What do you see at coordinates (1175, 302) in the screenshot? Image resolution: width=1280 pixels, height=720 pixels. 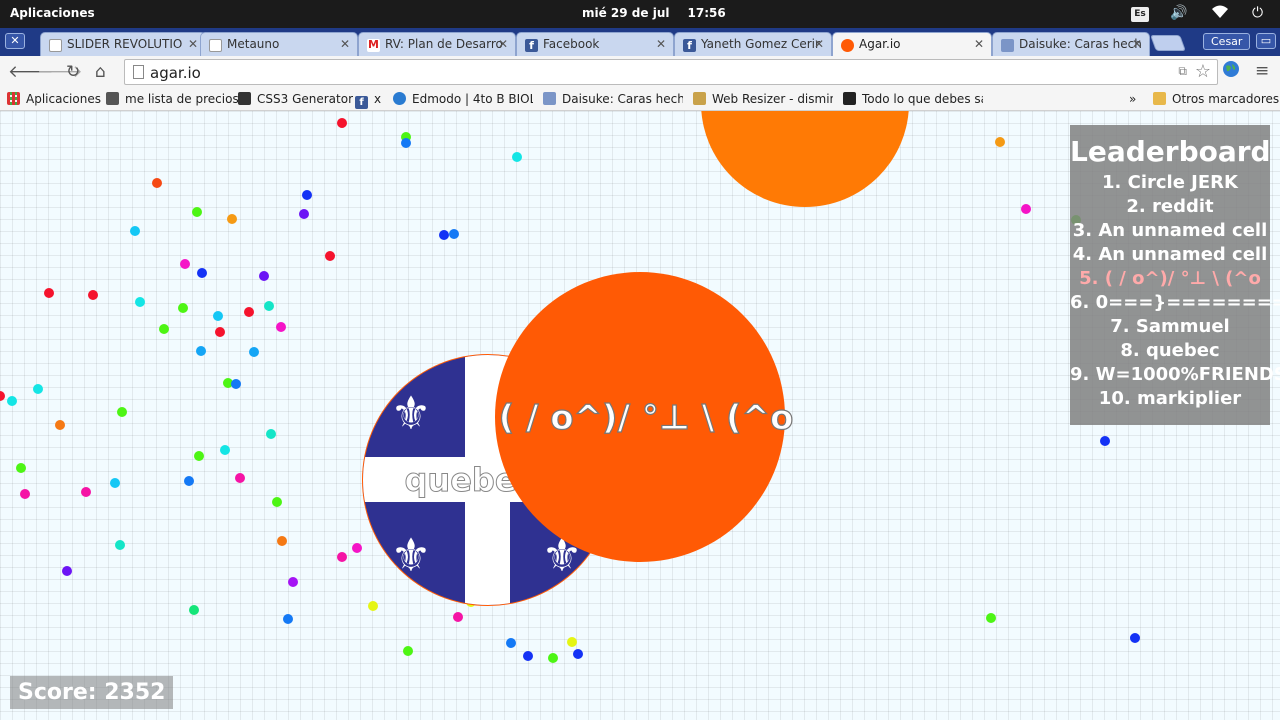 I see `leaderboard-entry: 6. 0===}=========>` at bounding box center [1175, 302].